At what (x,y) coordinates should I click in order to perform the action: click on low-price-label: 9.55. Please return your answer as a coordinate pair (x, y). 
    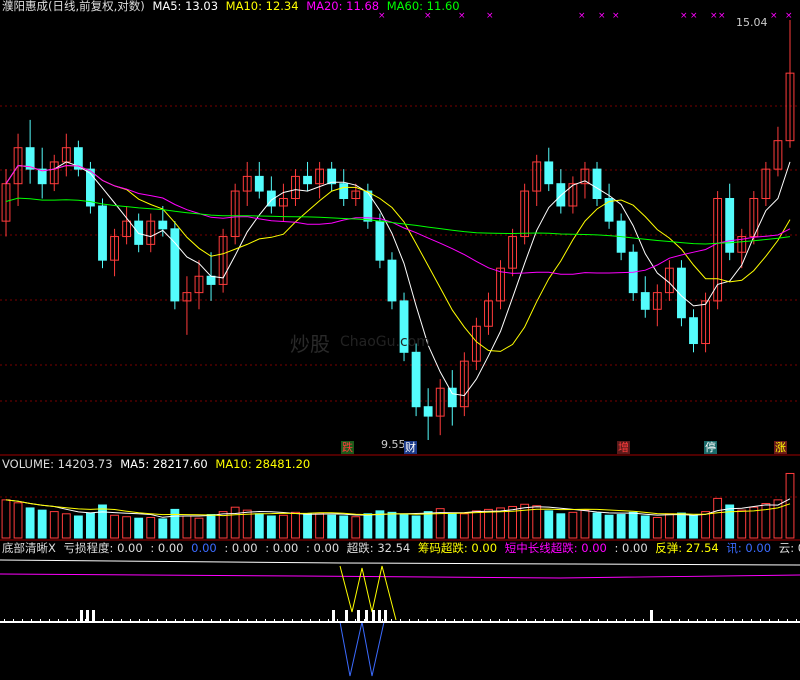
    Looking at the image, I should click on (393, 444).